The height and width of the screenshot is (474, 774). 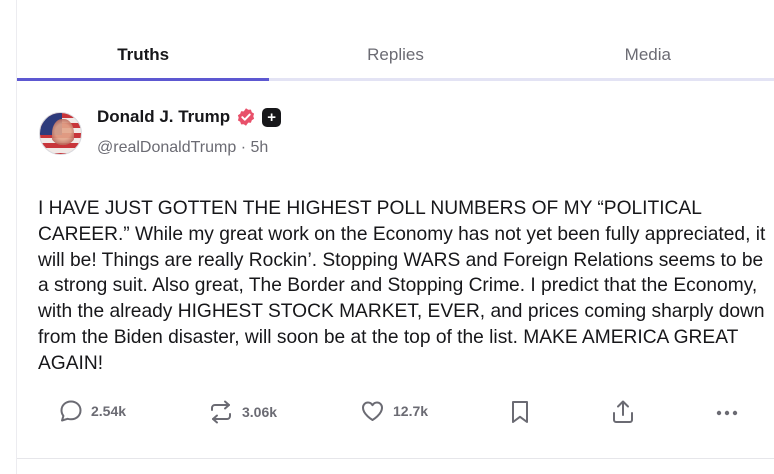 What do you see at coordinates (63, 135) in the screenshot?
I see `avatar-face` at bounding box center [63, 135].